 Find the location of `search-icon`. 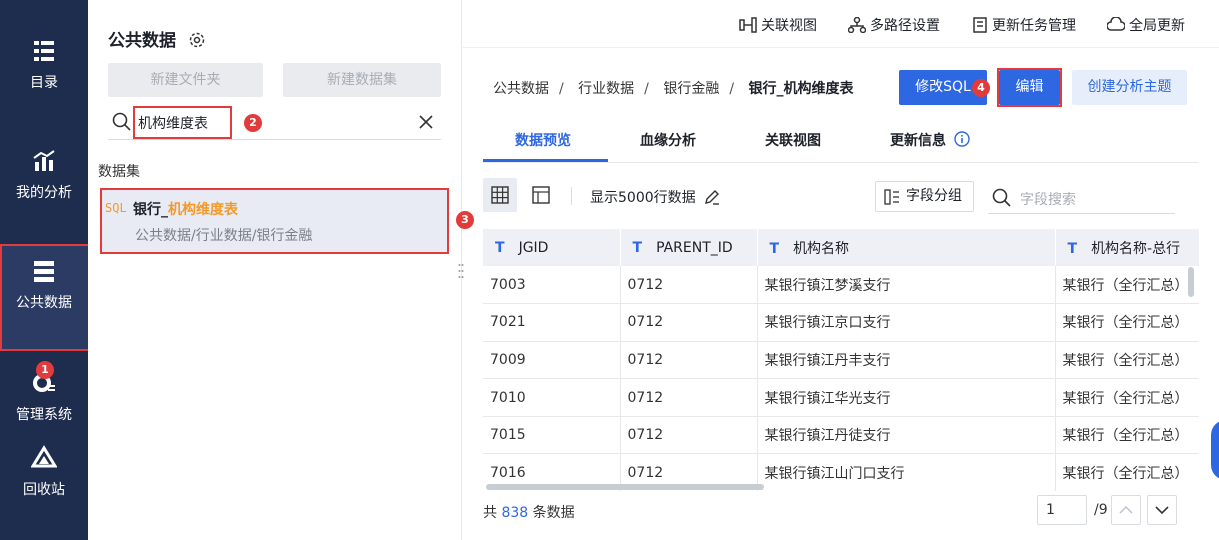

search-icon is located at coordinates (121, 121).